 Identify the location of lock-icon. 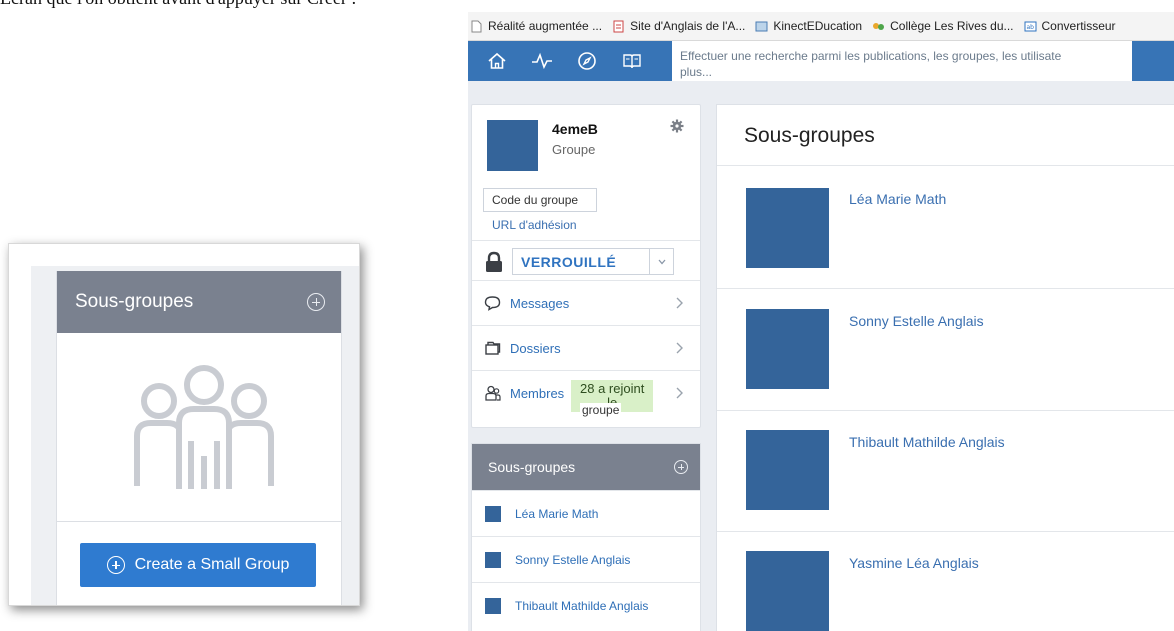
(494, 261).